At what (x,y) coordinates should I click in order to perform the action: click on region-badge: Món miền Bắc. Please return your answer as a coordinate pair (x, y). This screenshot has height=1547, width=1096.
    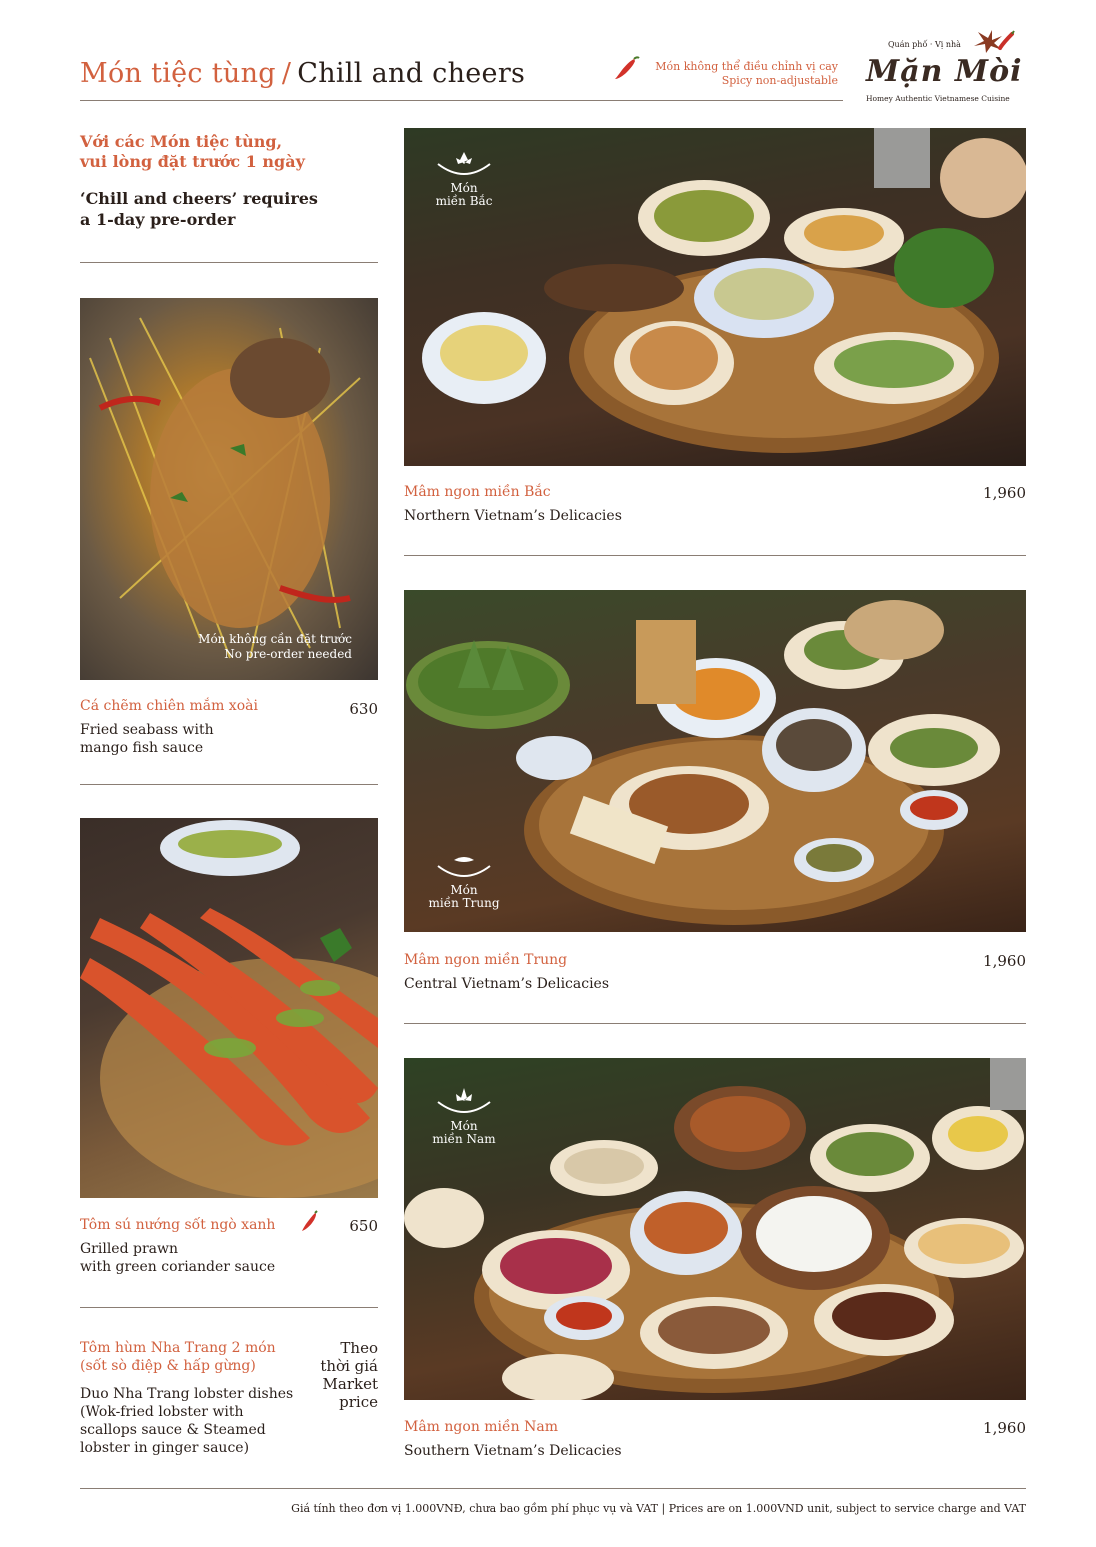
    Looking at the image, I should click on (464, 179).